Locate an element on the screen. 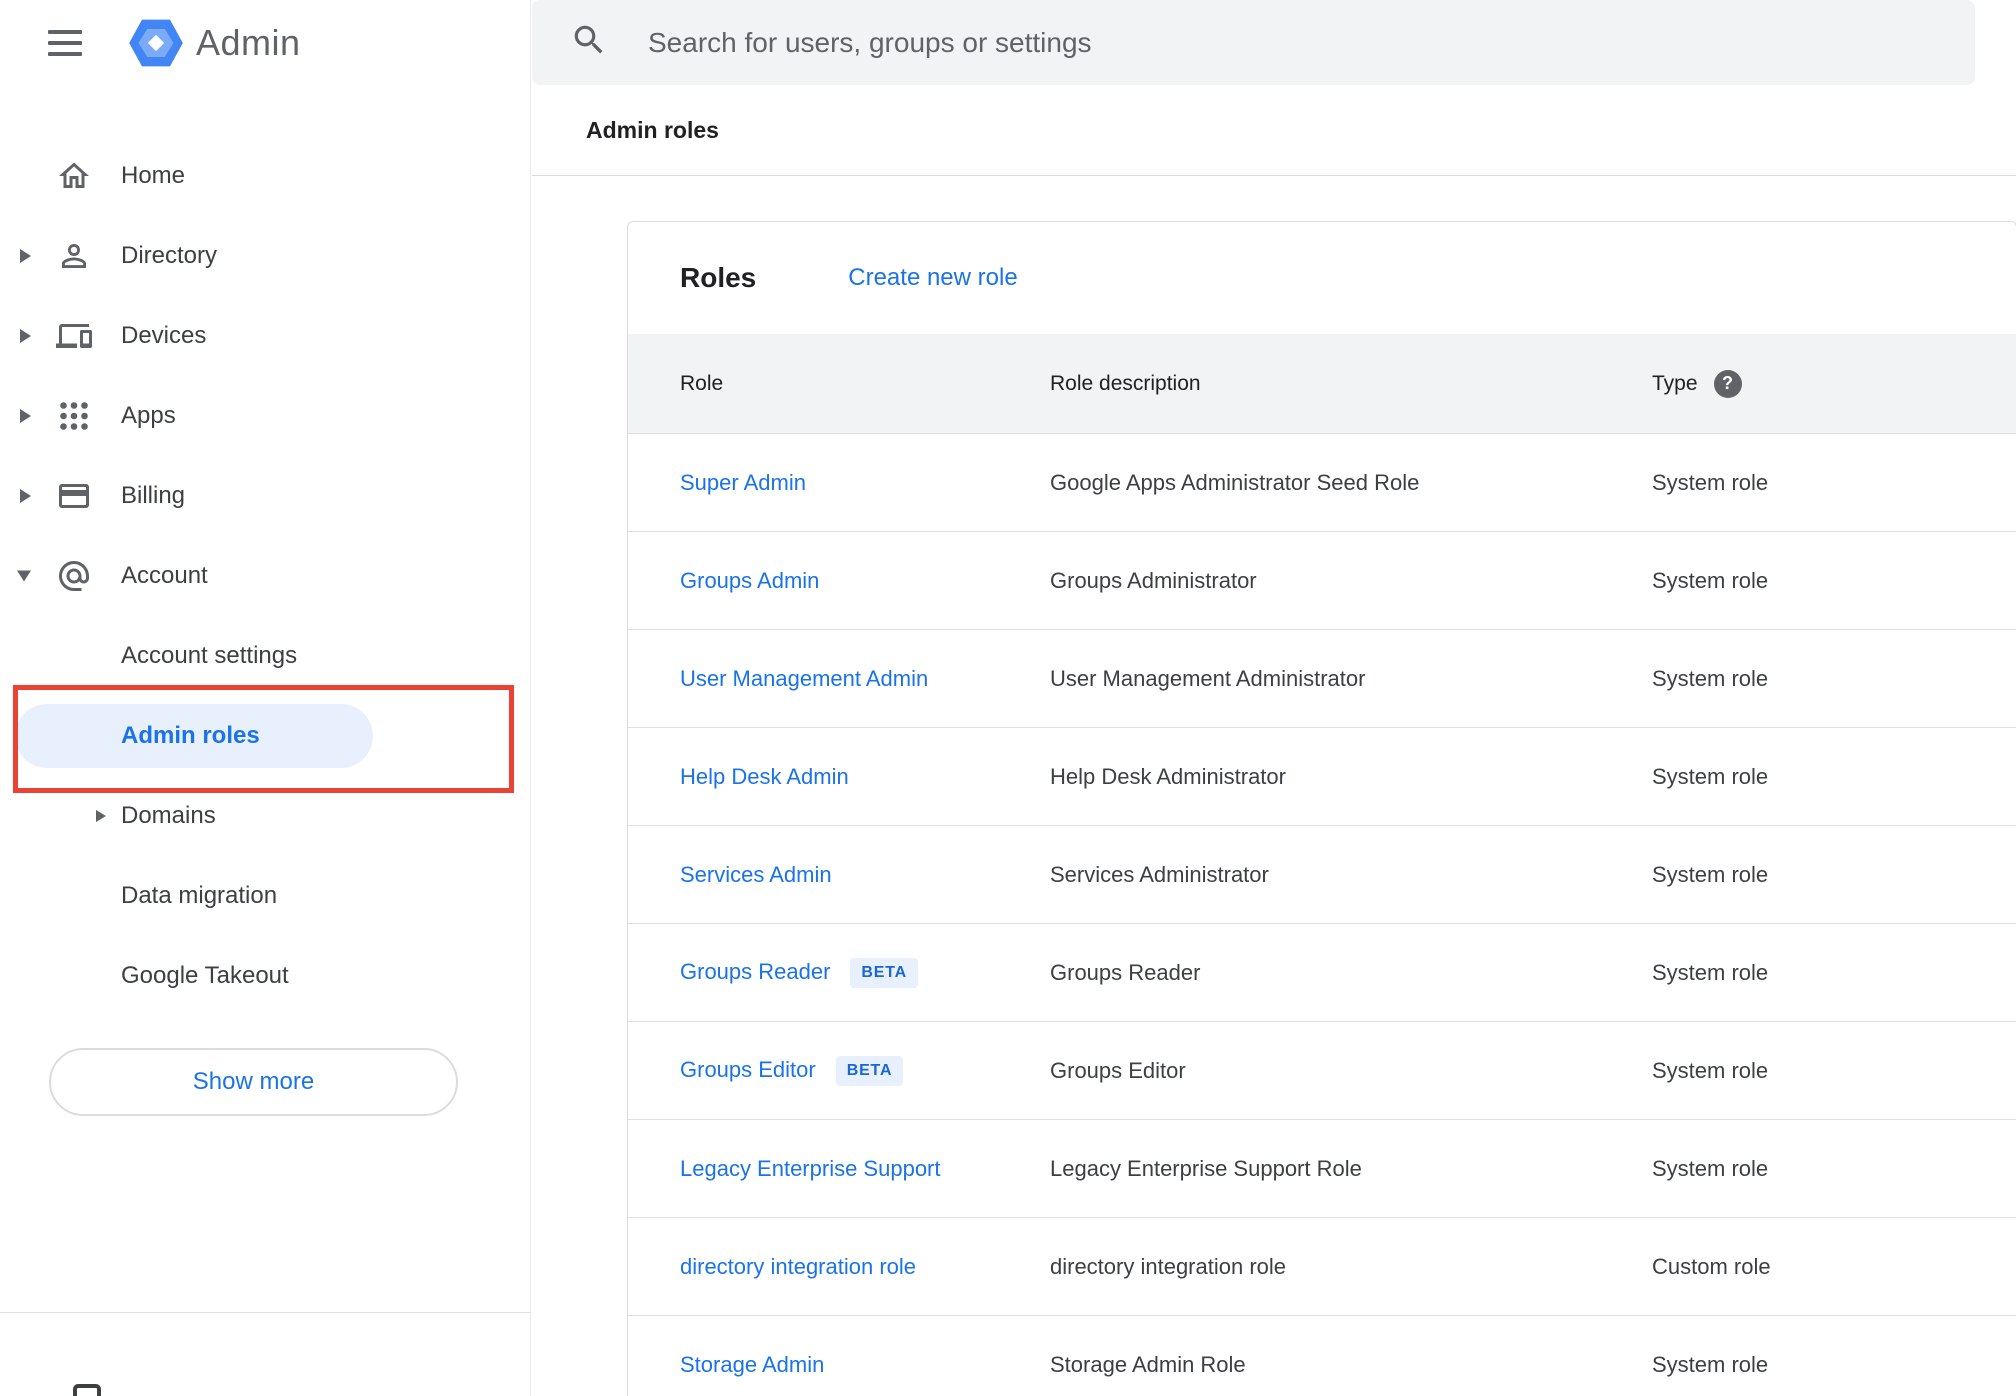  search-input is located at coordinates (1248, 42).